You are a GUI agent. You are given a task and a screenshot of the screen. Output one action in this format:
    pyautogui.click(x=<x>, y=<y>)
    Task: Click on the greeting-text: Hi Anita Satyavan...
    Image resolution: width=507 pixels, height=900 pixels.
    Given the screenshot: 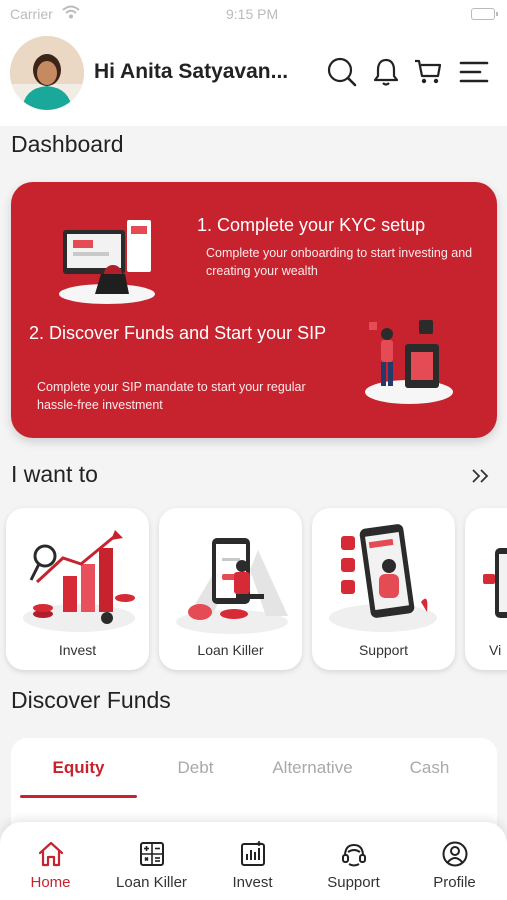 What is the action you would take?
    pyautogui.click(x=191, y=71)
    